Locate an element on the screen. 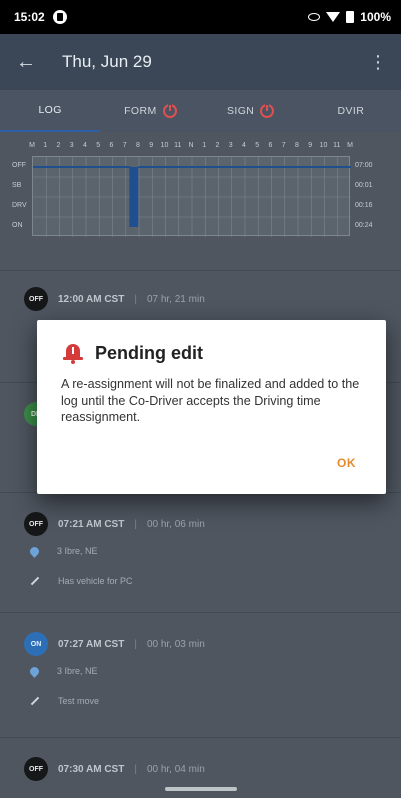 Image resolution: width=401 pixels, height=798 pixels. hour-label: 1 is located at coordinates (45, 145).